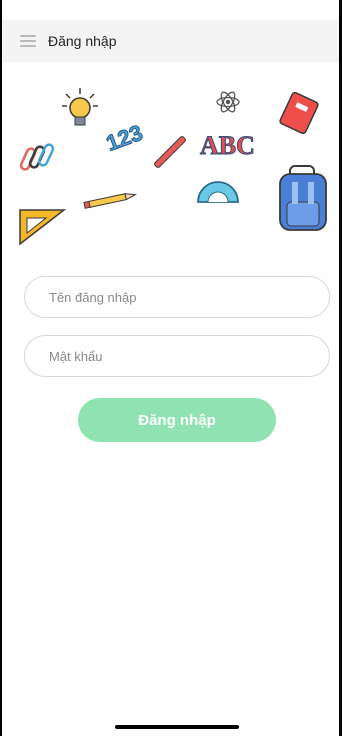 The image size is (342, 736). I want to click on numbers-icon: 123, so click(124, 138).